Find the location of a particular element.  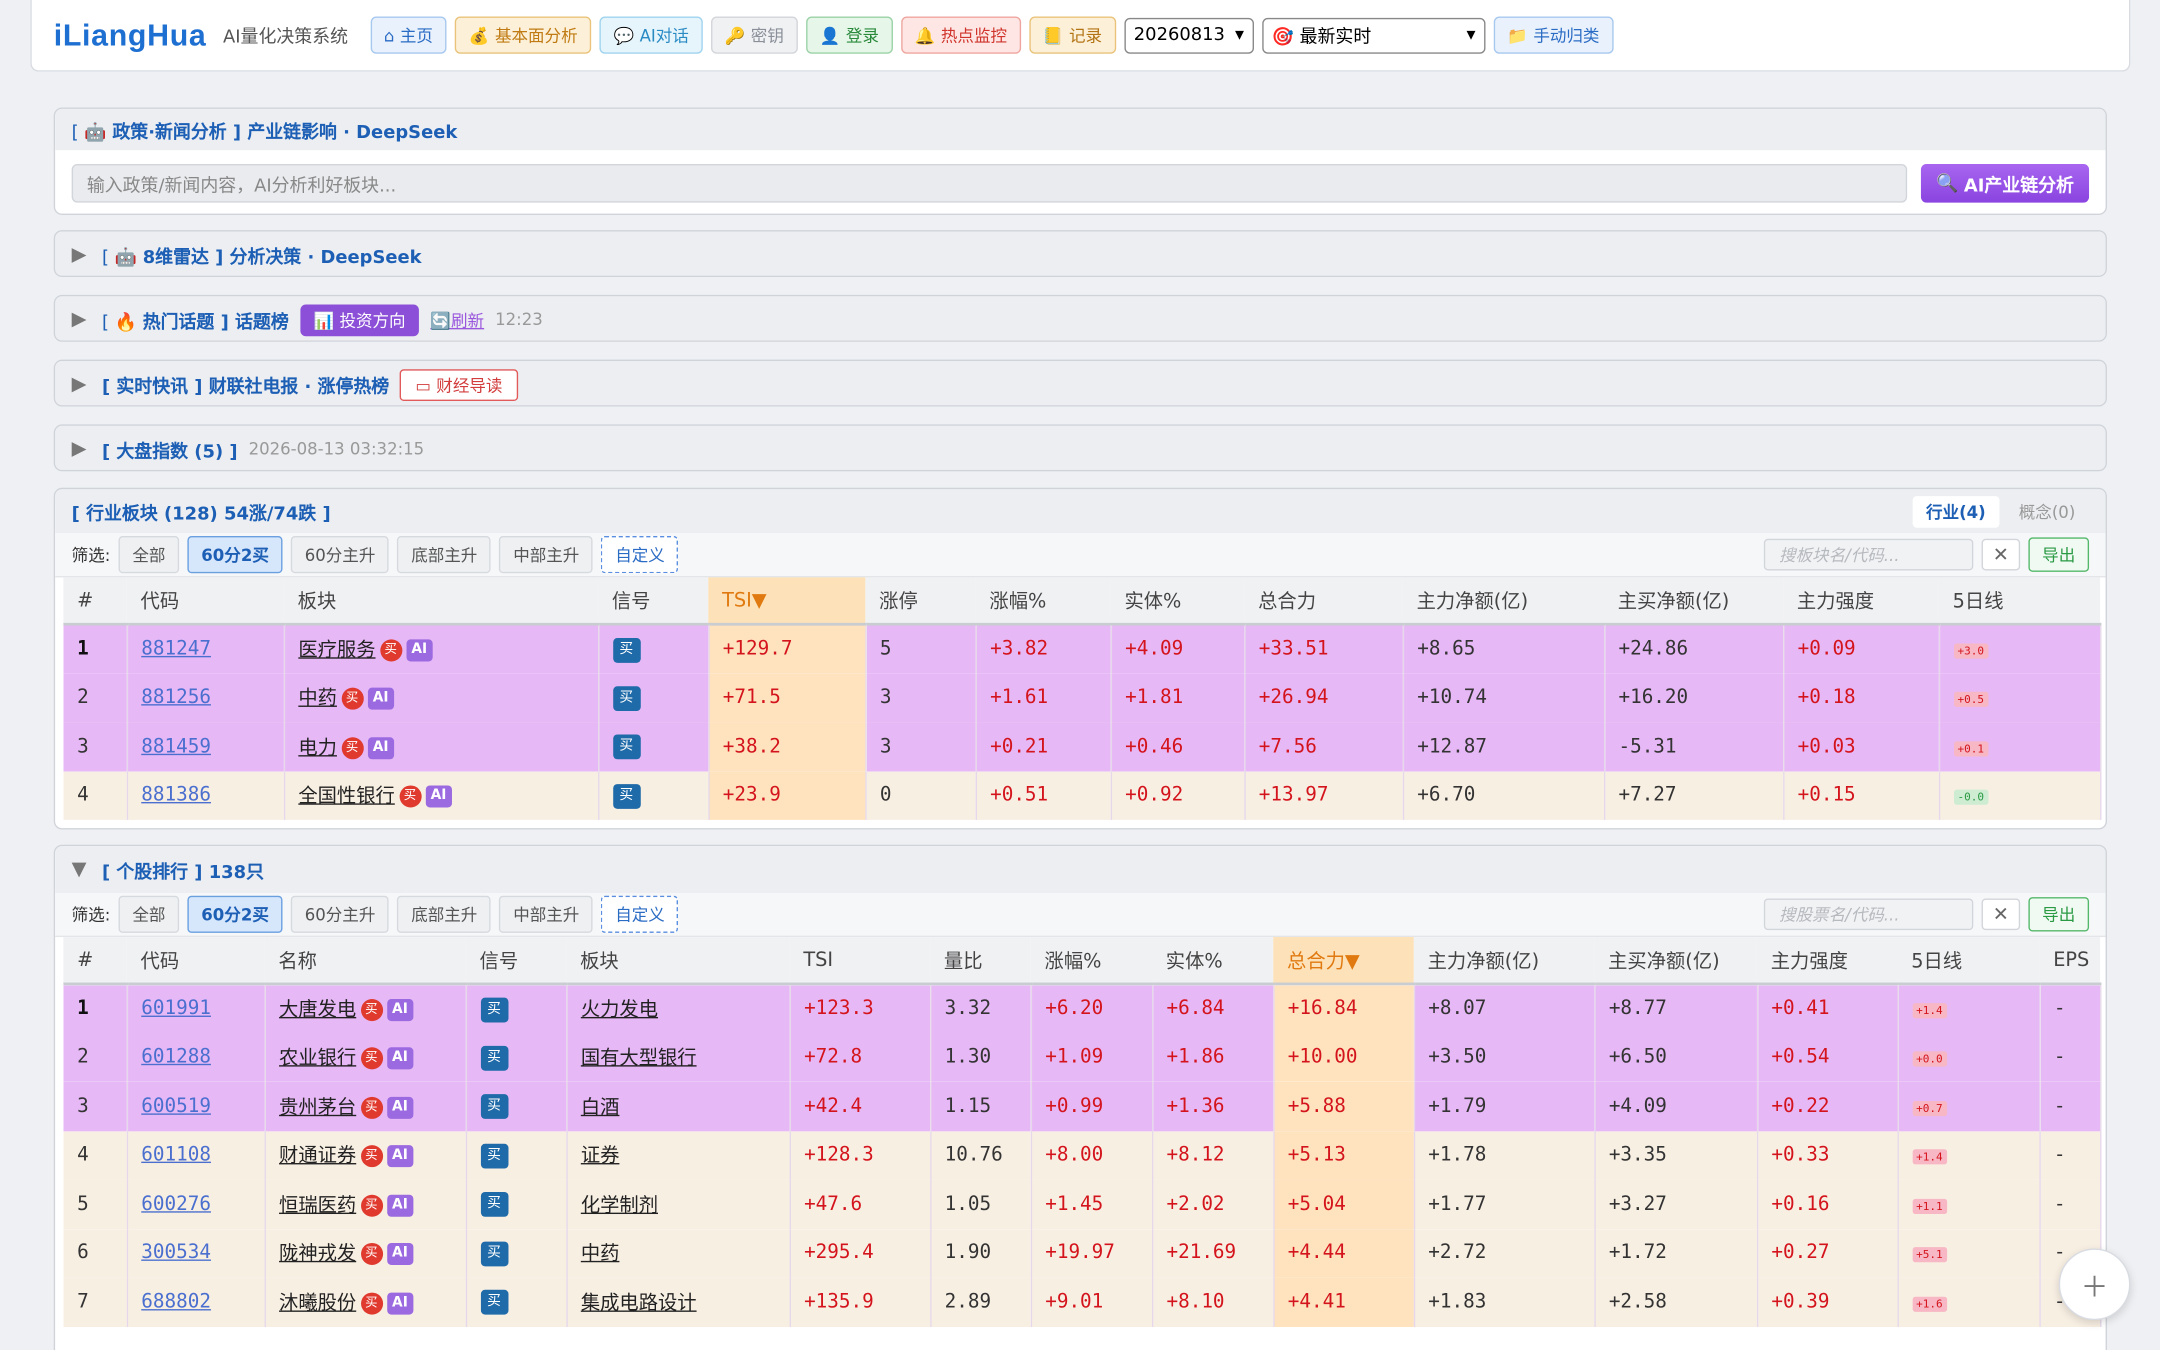

sector-link: 国有大型银行 is located at coordinates (639, 1059).